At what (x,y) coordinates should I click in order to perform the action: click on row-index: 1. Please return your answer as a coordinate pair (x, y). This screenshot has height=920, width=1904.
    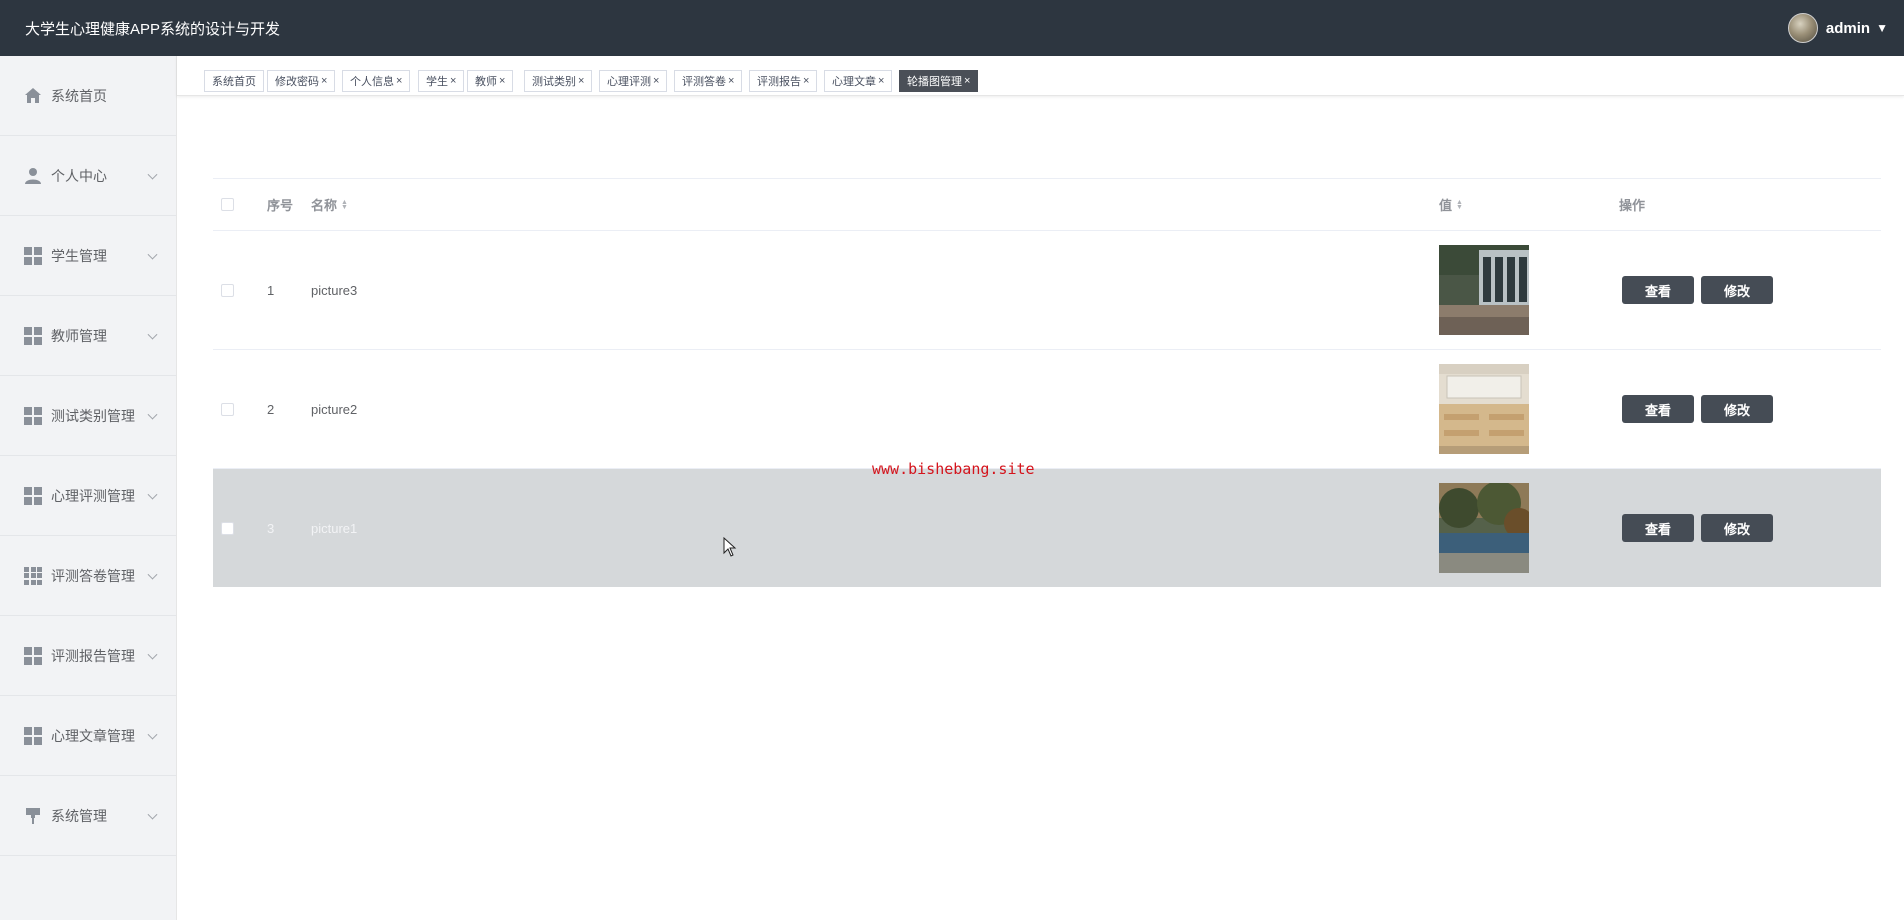
    Looking at the image, I should click on (271, 290).